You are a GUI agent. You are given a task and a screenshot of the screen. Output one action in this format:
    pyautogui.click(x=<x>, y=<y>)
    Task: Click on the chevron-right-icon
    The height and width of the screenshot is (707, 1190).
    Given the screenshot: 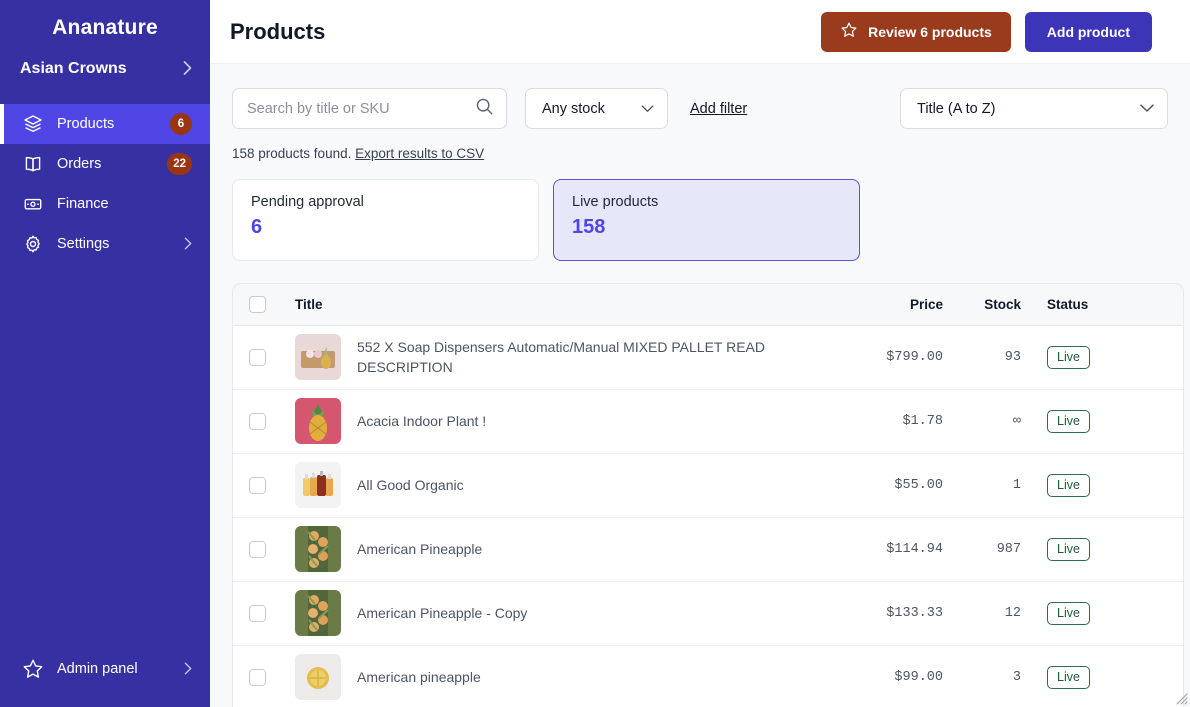 What is the action you would take?
    pyautogui.click(x=187, y=69)
    